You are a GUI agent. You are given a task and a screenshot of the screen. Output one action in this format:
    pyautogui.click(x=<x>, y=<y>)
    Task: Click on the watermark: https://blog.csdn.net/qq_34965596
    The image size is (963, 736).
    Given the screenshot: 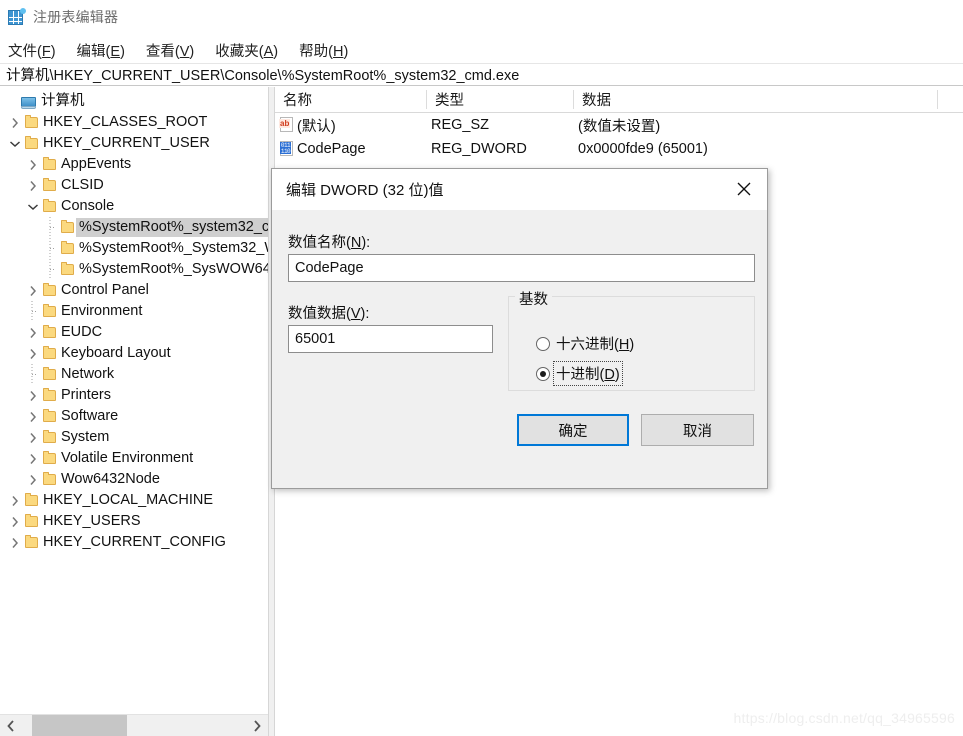 What is the action you would take?
    pyautogui.click(x=844, y=718)
    